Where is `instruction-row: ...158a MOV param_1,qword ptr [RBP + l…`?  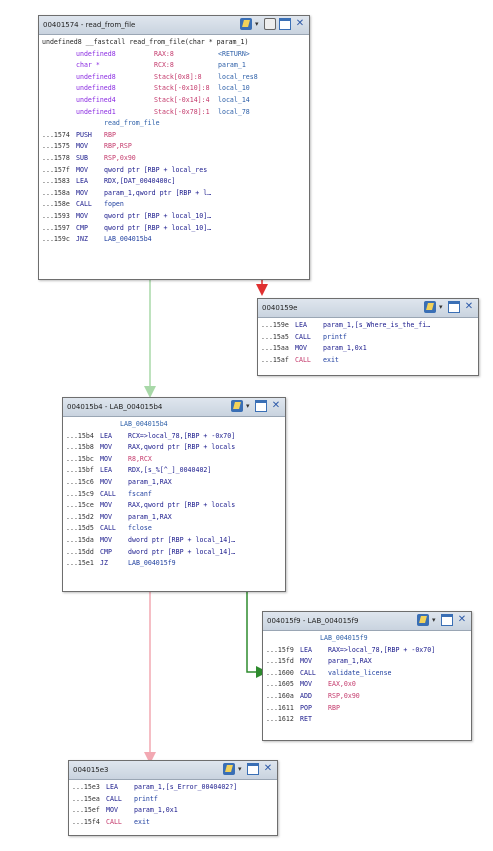 instruction-row: ...158a MOV param_1,qword ptr [RBP + l… is located at coordinates (174, 194).